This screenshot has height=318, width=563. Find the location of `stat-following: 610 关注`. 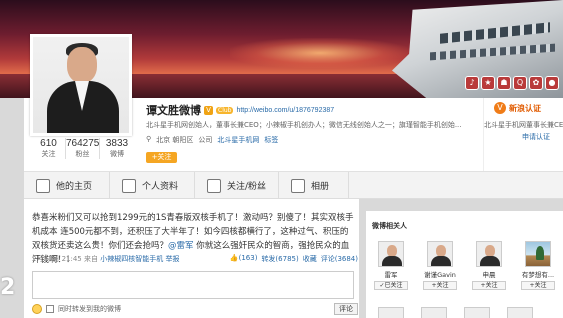

stat-following: 610 关注 is located at coordinates (49, 148).